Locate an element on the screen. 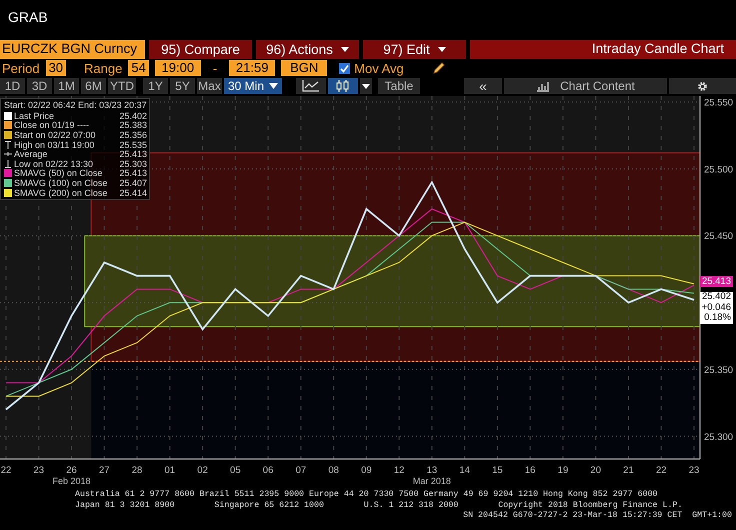 The image size is (736, 530). average-marker-icon is located at coordinates (8, 154).